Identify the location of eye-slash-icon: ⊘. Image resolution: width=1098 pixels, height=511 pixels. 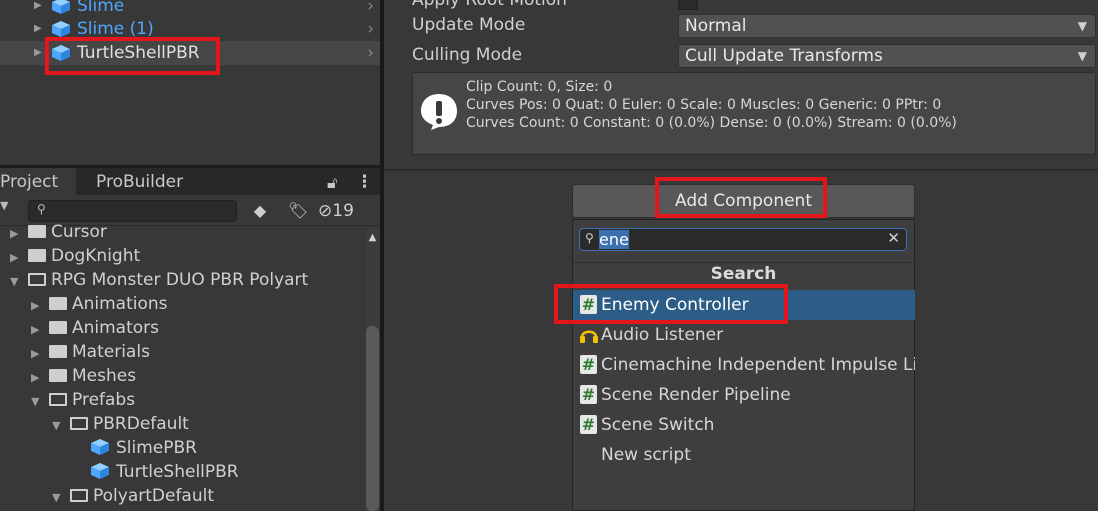
(325, 211).